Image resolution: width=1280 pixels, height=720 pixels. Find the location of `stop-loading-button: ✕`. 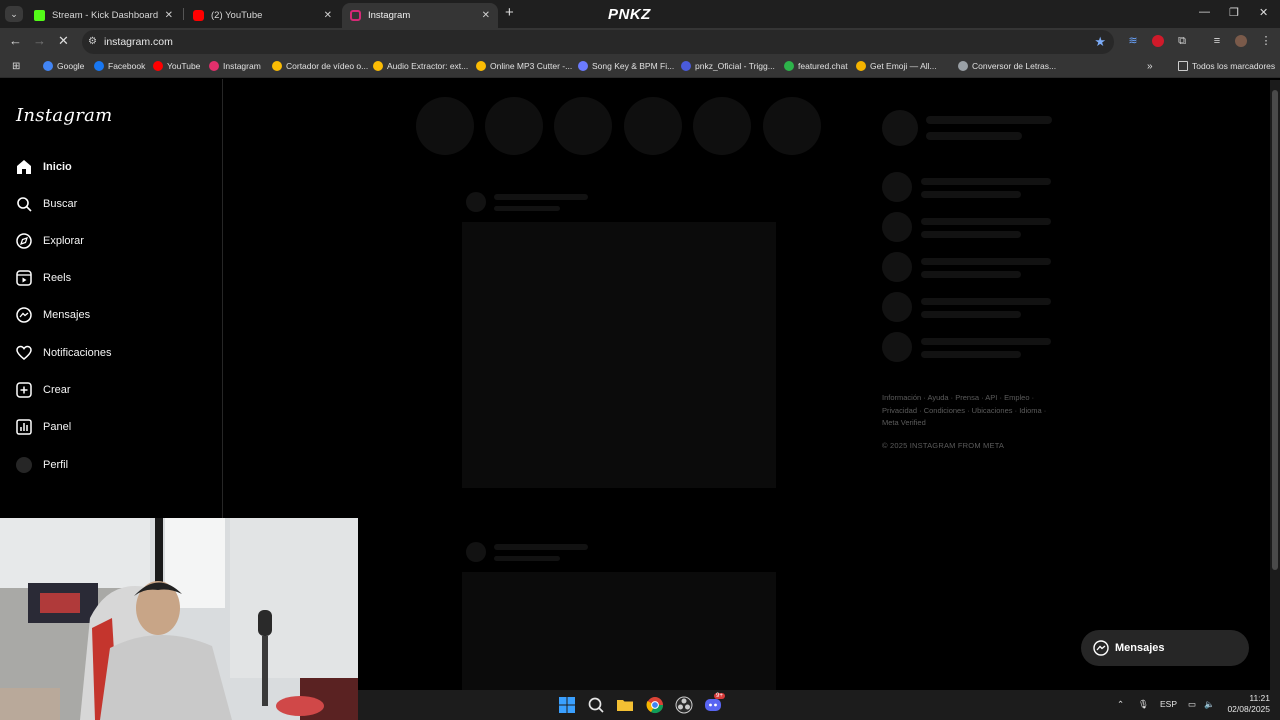

stop-loading-button: ✕ is located at coordinates (63, 41).